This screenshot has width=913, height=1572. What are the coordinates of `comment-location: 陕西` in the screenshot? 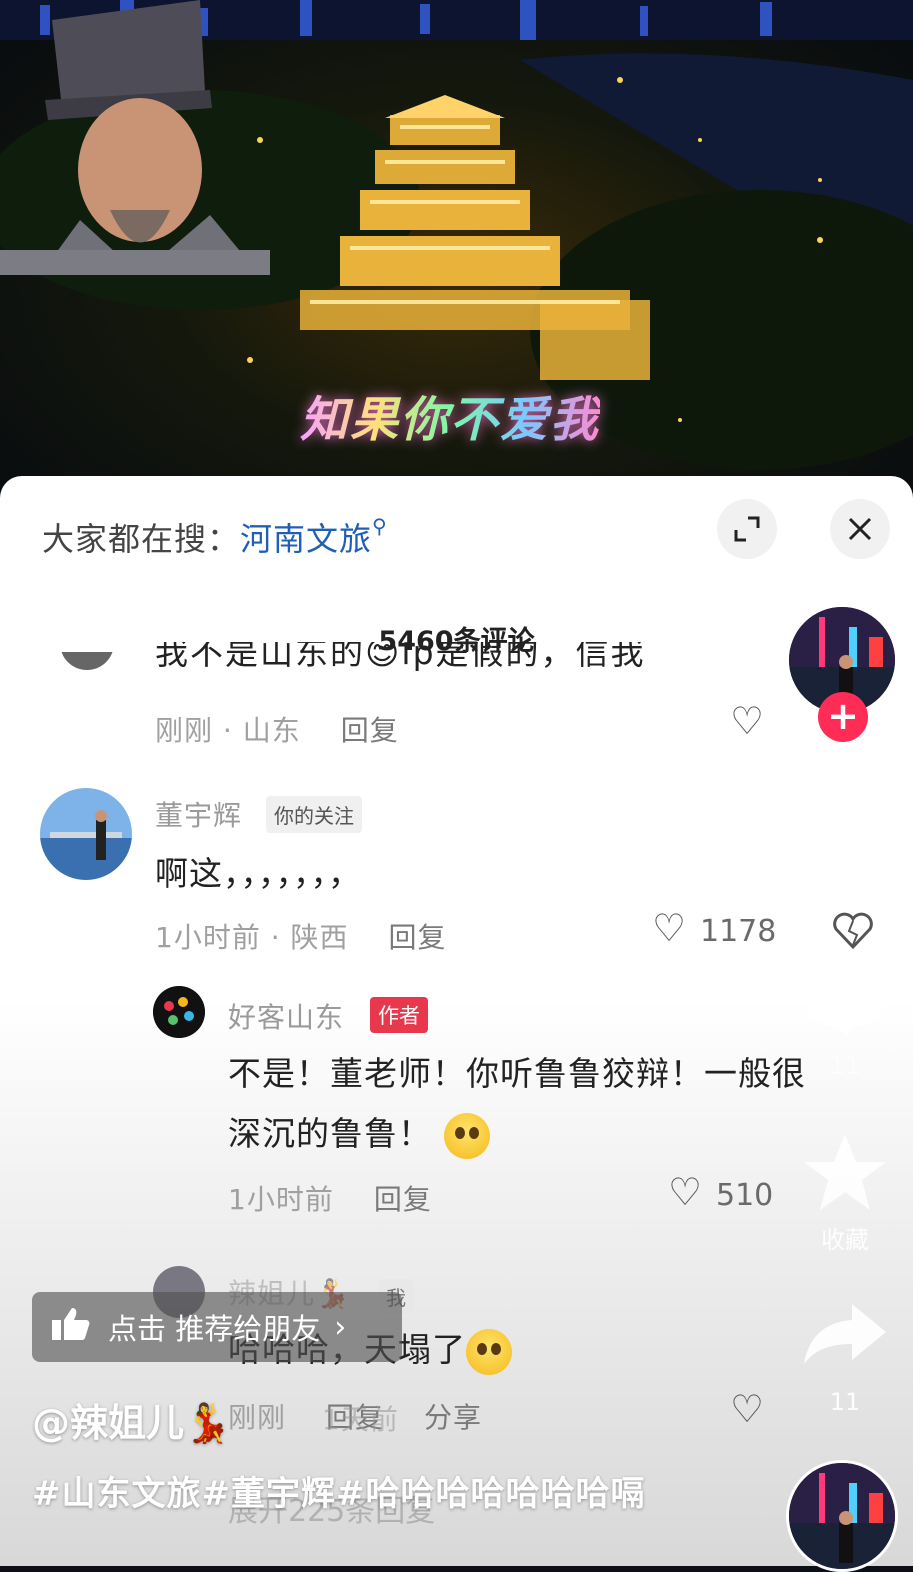 It's located at (319, 937).